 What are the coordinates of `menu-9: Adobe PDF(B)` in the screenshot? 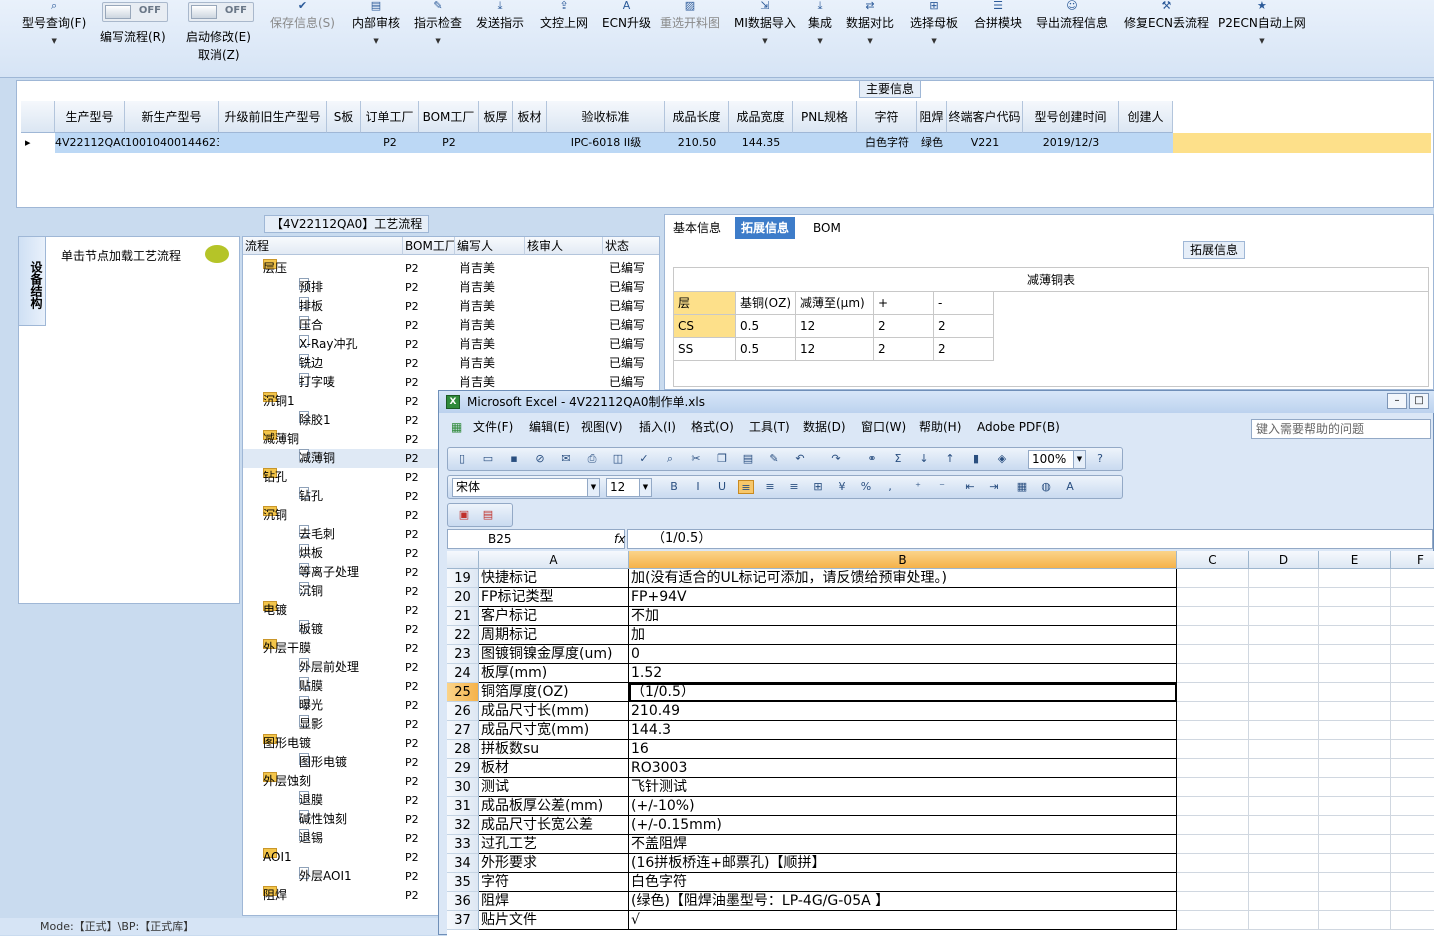 It's located at (1018, 427).